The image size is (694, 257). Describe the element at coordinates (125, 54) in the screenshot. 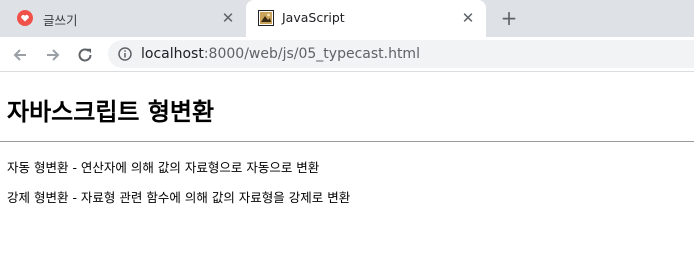

I see `info-icon` at that location.